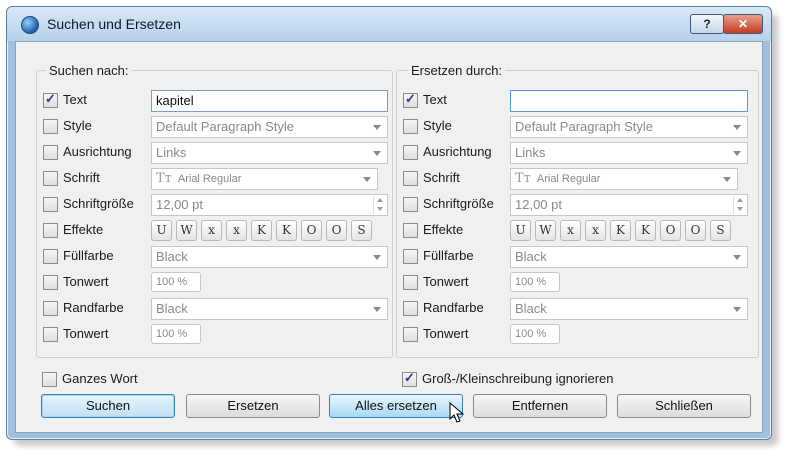 The image size is (786, 452). I want to click on replace-shade-fill-spinbox: 100 %, so click(535, 282).